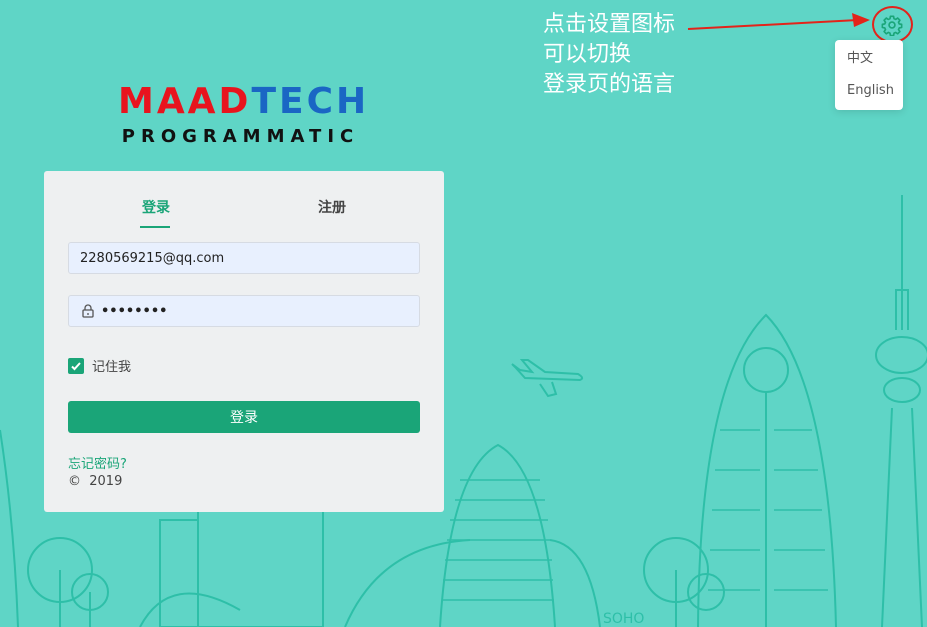 The image size is (927, 627). What do you see at coordinates (152, 258) in the screenshot?
I see `email-value: 2280569215@qq.com` at bounding box center [152, 258].